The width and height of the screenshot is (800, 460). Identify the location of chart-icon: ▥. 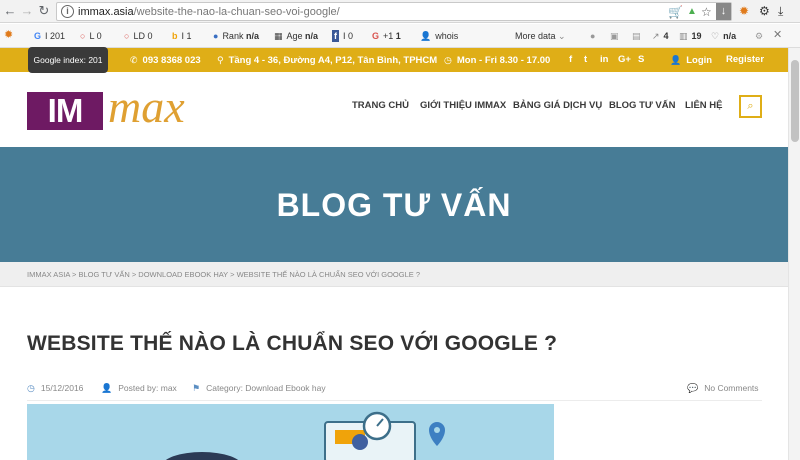
(683, 36).